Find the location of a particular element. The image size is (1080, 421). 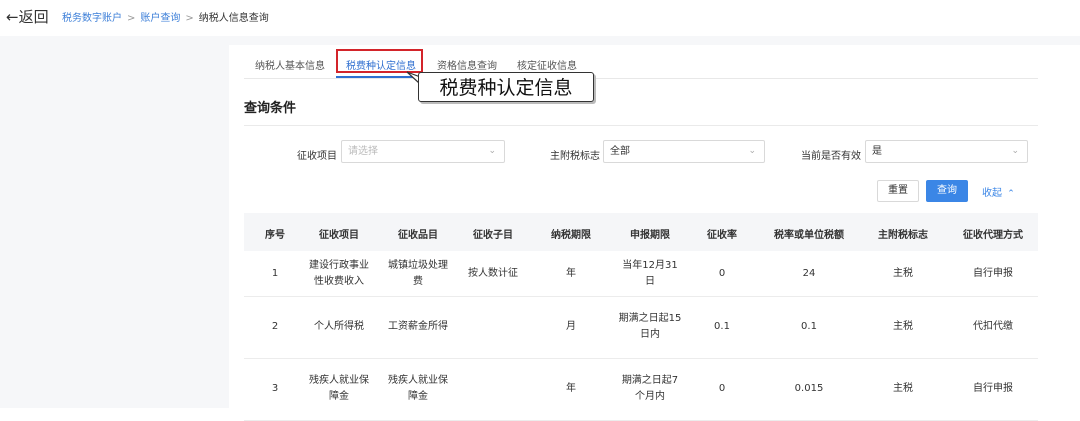

table-cell: 工资薪金所得 is located at coordinates (418, 326).